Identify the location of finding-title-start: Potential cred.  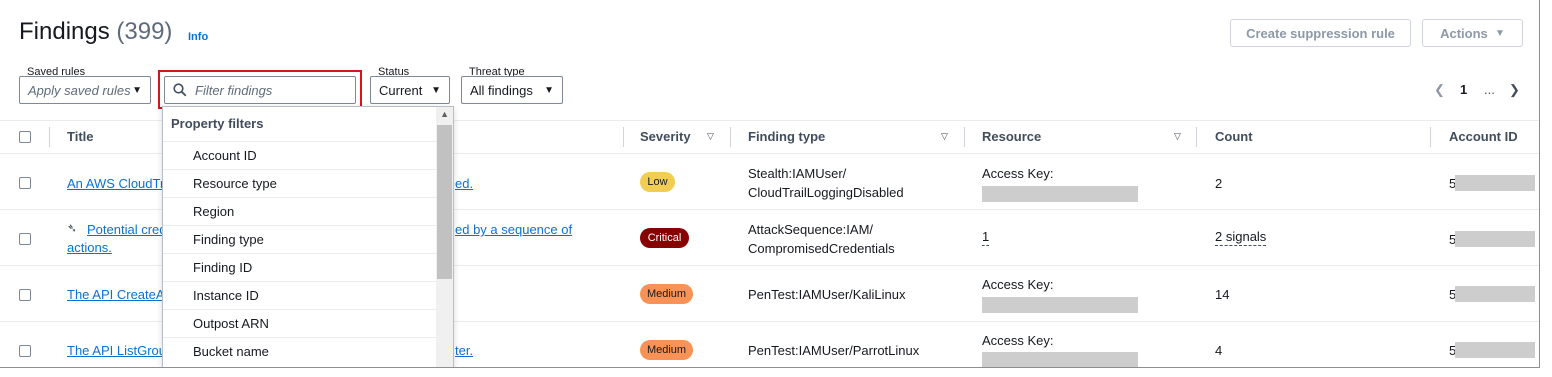
(127, 229).